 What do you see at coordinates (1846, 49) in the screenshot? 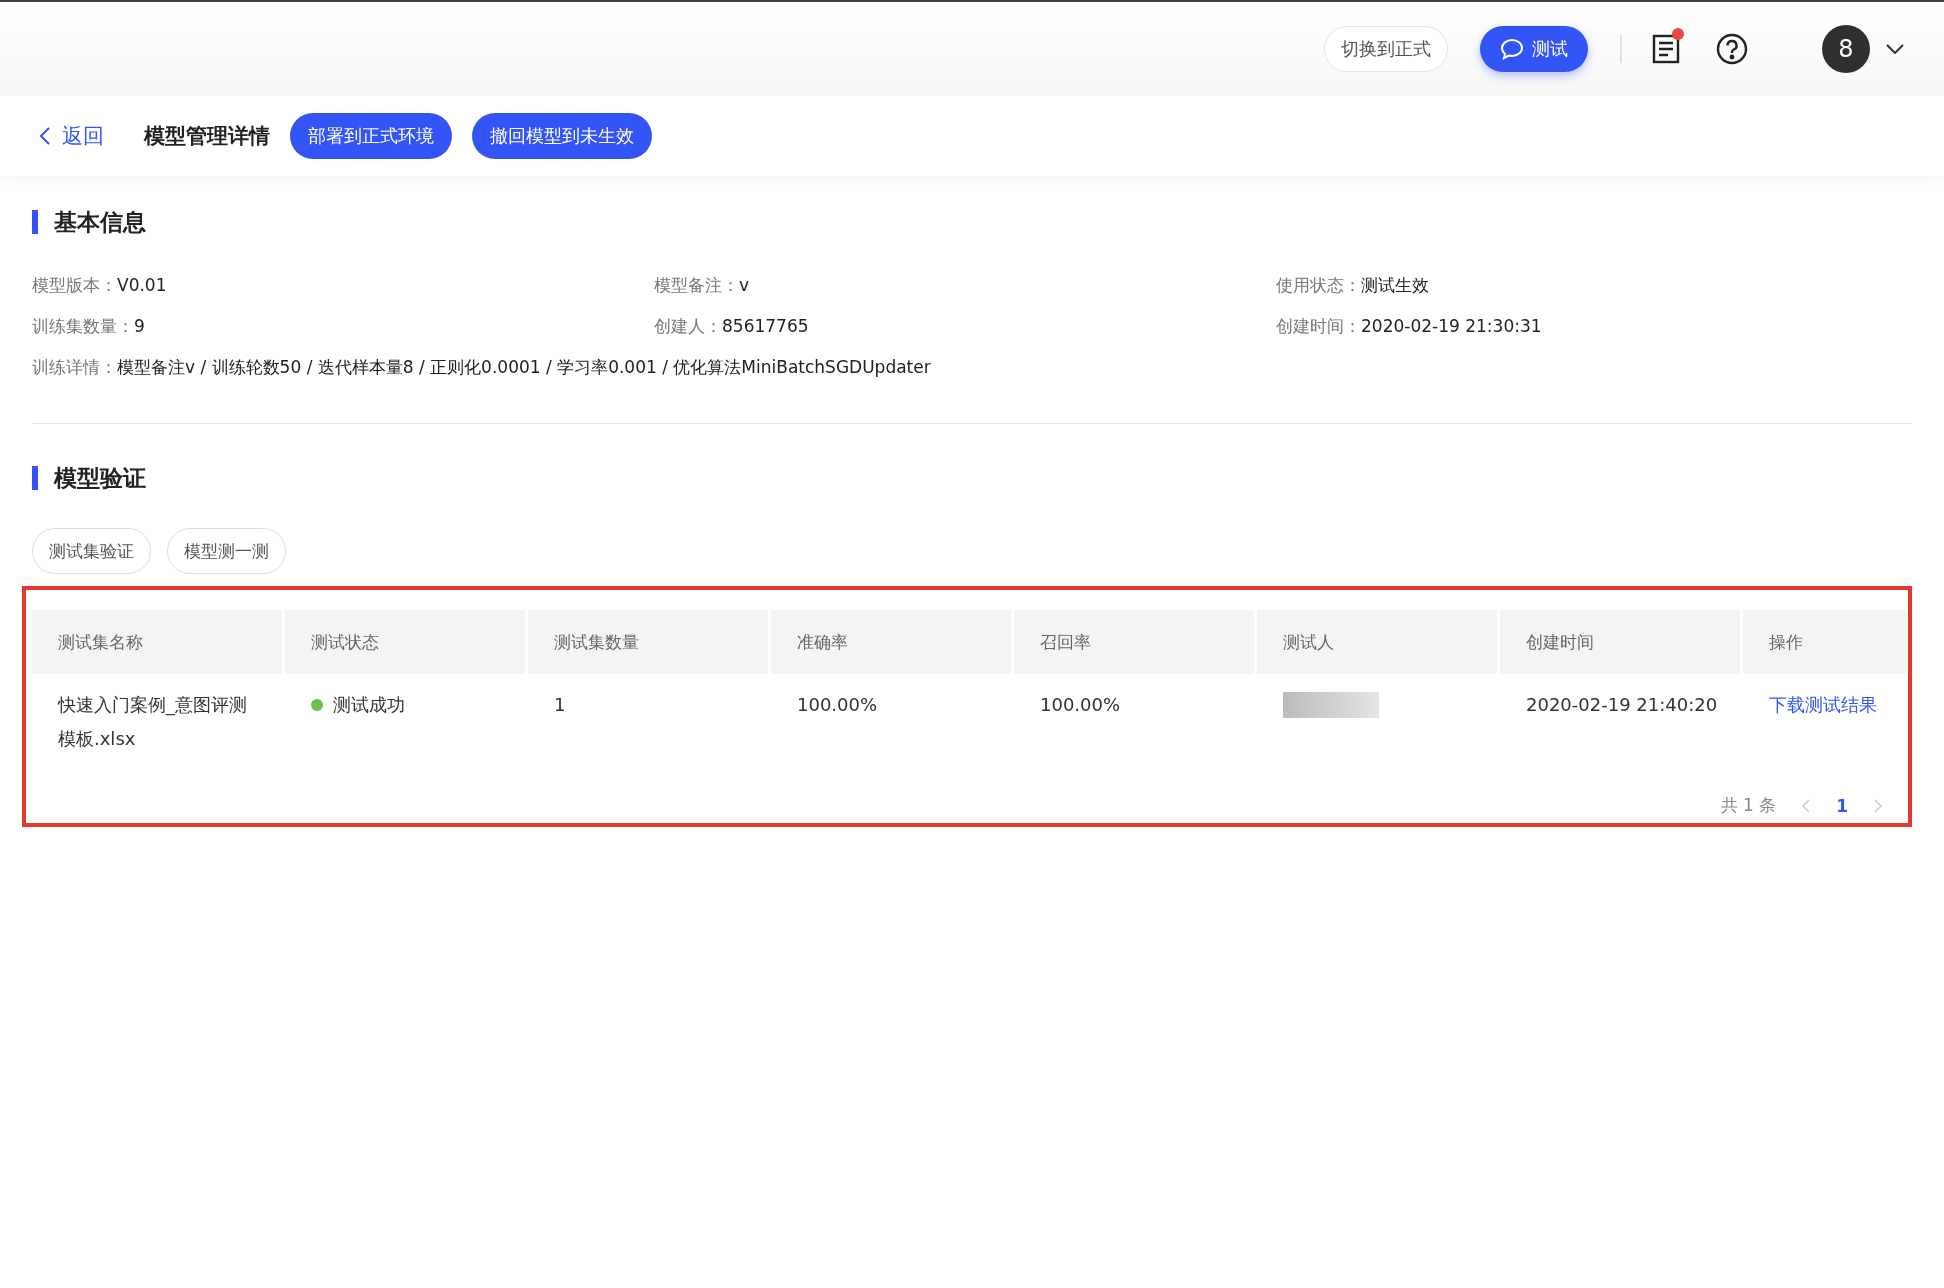
I see `user-avatar: 8` at bounding box center [1846, 49].